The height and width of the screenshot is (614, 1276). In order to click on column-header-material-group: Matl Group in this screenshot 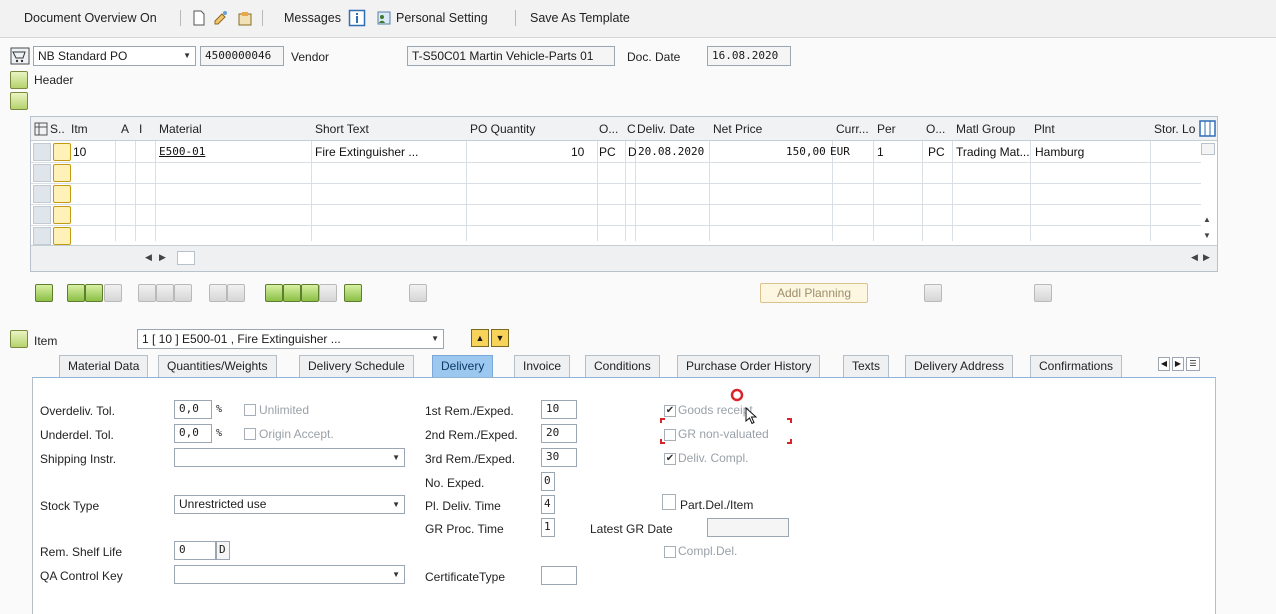, I will do `click(985, 129)`.